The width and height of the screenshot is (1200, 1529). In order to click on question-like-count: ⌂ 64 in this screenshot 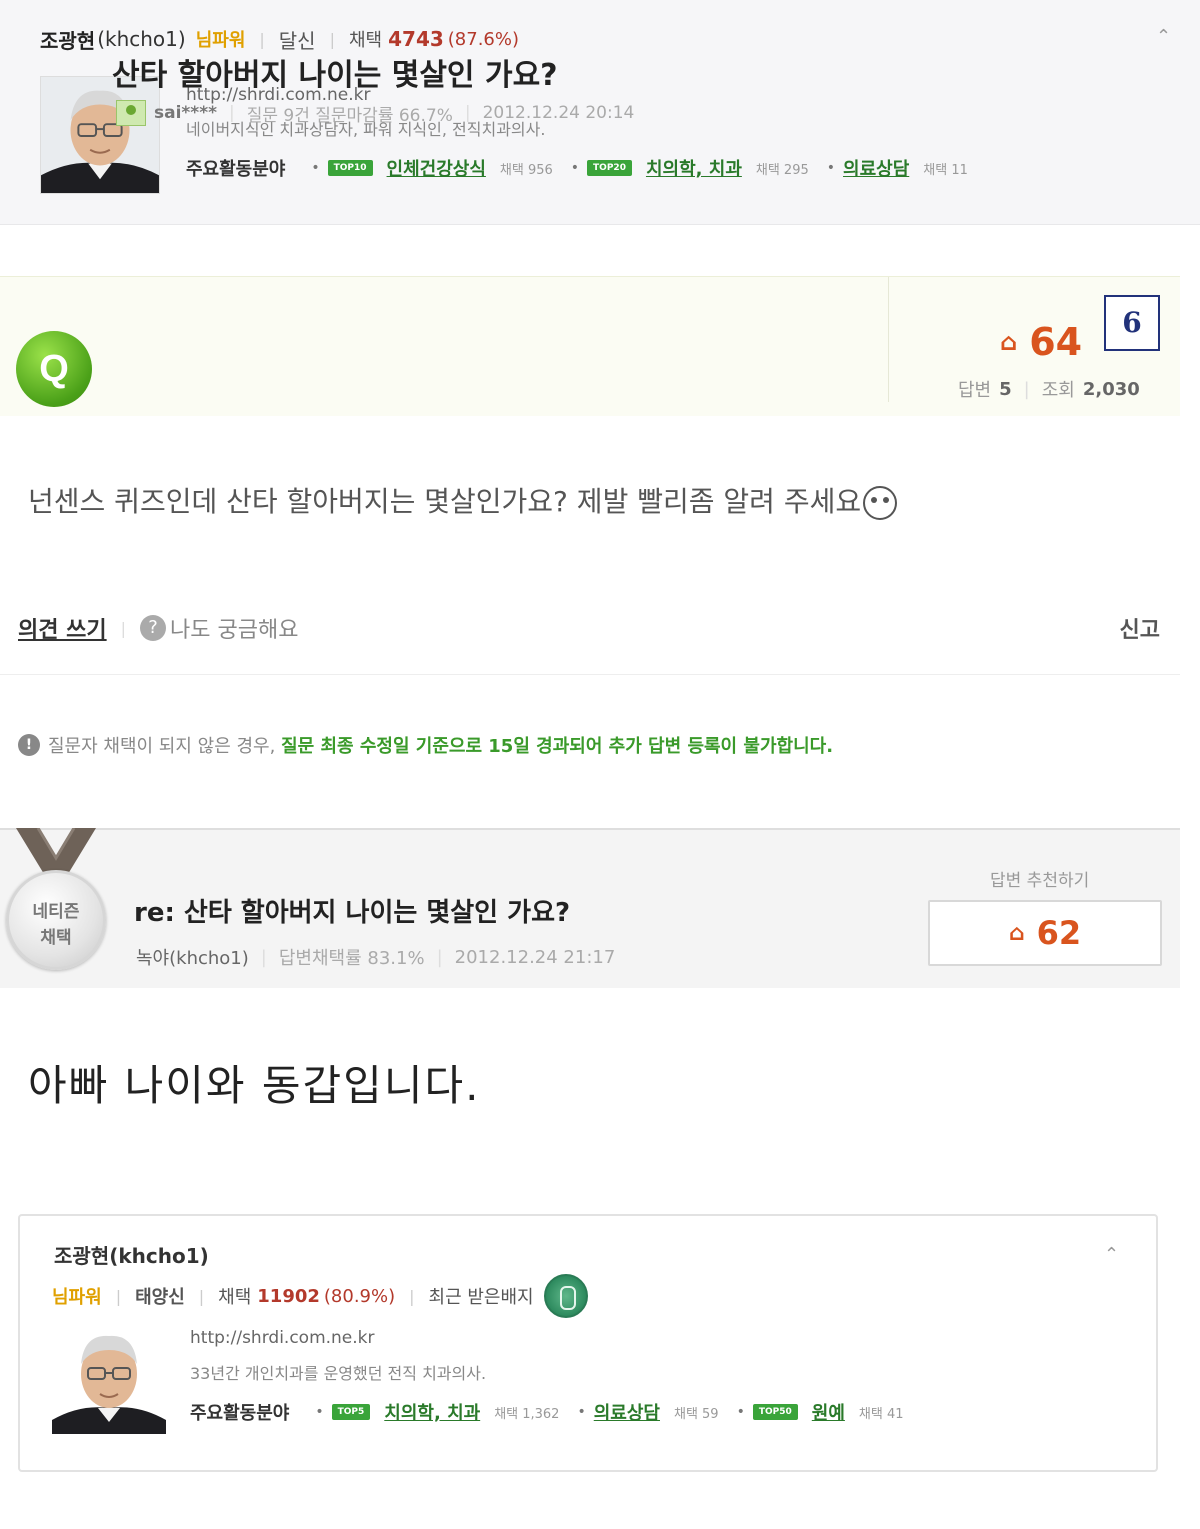, I will do `click(1041, 342)`.